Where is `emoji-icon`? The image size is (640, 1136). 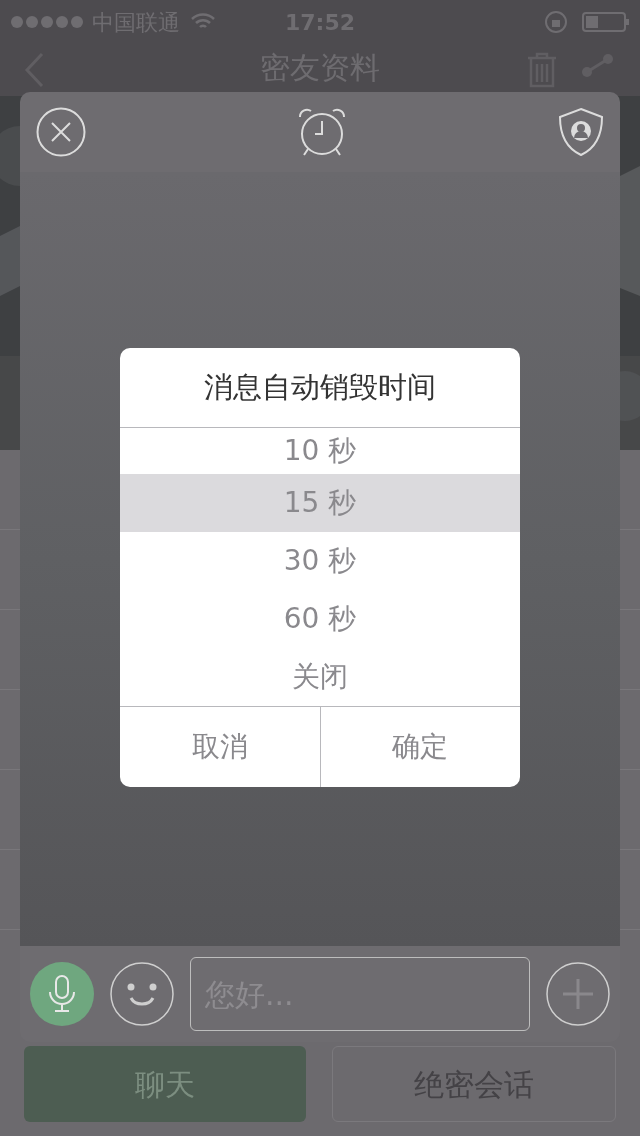 emoji-icon is located at coordinates (142, 994).